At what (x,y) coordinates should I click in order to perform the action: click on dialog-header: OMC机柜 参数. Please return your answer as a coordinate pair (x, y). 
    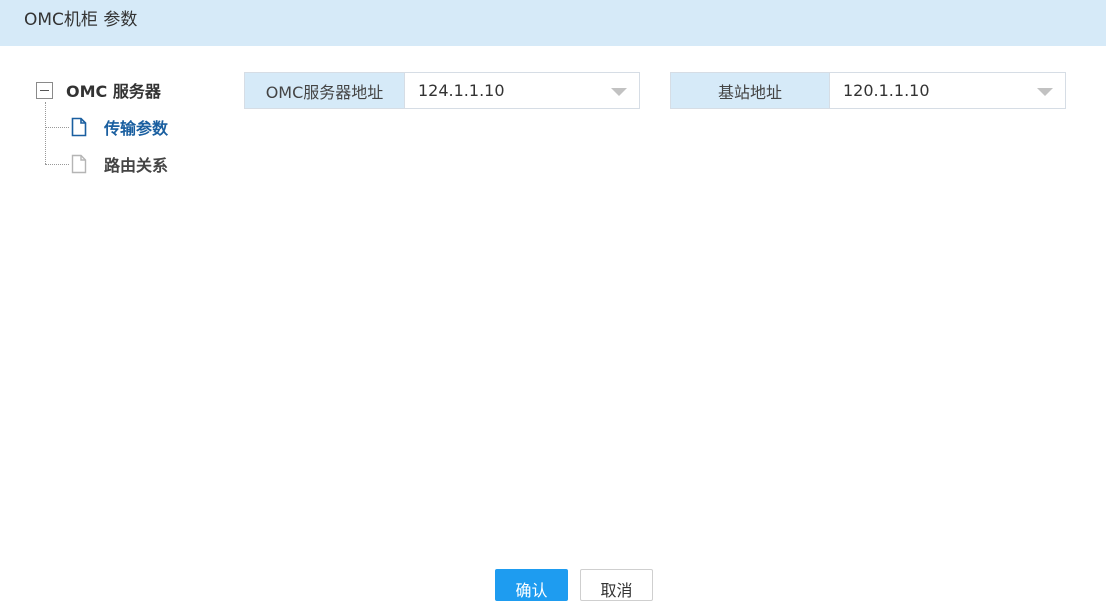
    Looking at the image, I should click on (553, 23).